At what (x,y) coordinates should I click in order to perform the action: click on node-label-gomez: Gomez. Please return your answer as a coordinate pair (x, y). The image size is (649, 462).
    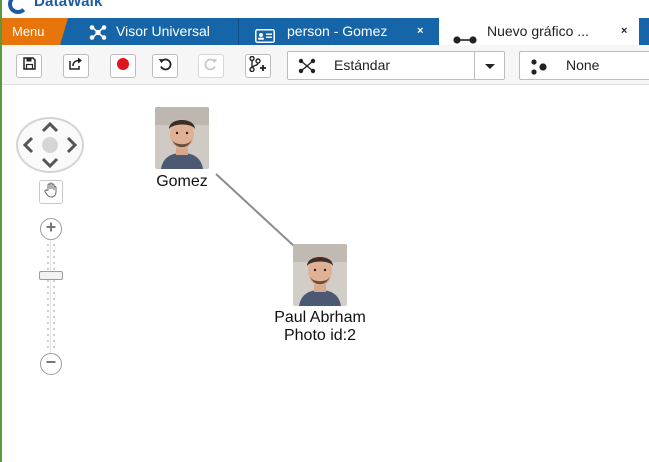
    Looking at the image, I should click on (182, 182).